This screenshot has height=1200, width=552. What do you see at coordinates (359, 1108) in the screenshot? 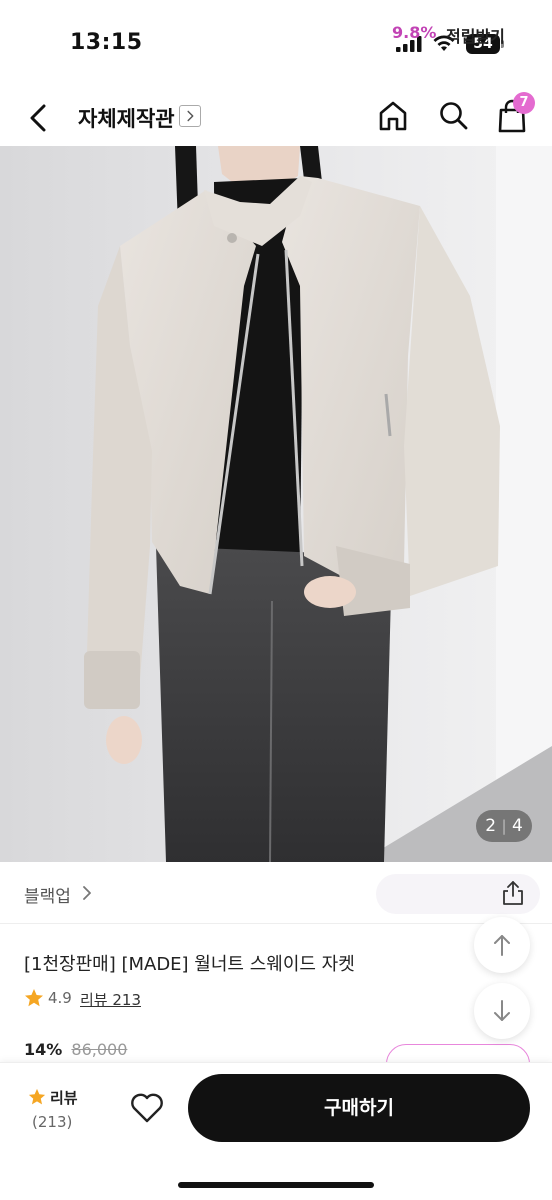
I see `buy-button: 구매하기` at bounding box center [359, 1108].